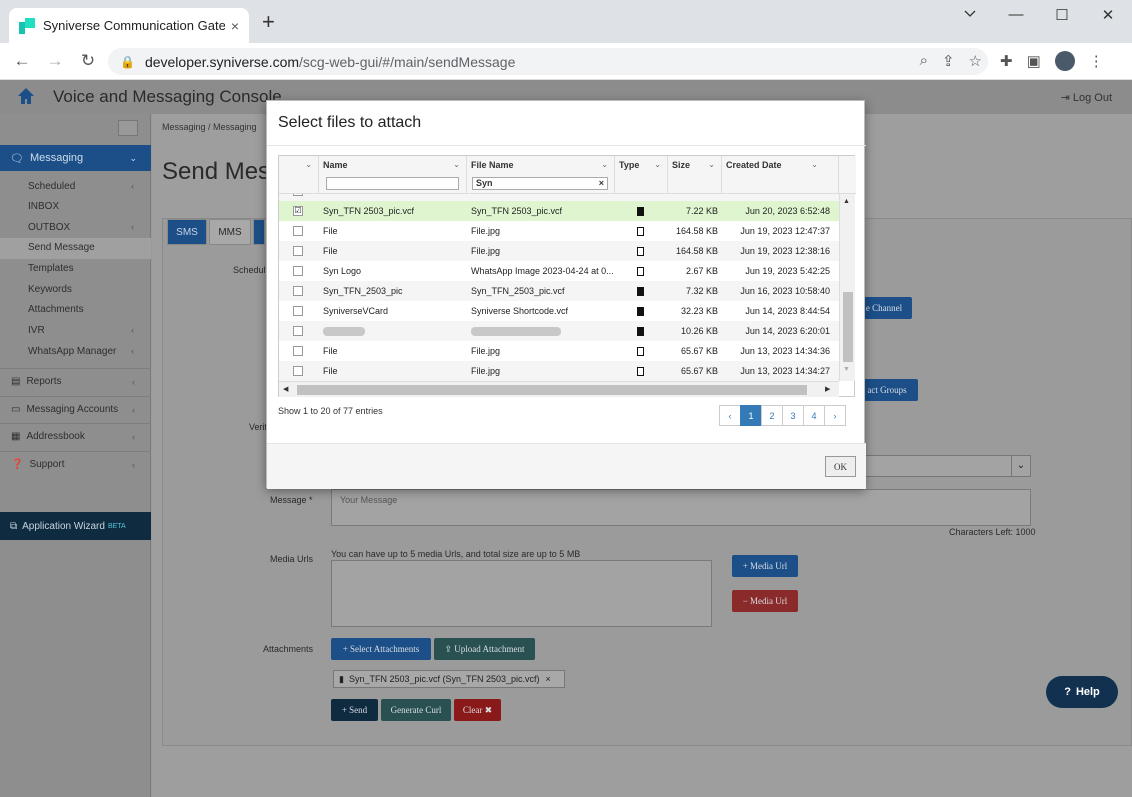 The width and height of the screenshot is (1132, 797). I want to click on sidebar-item-messaging-accounts: ▭ Messaging Accounts ‹, so click(75, 409).